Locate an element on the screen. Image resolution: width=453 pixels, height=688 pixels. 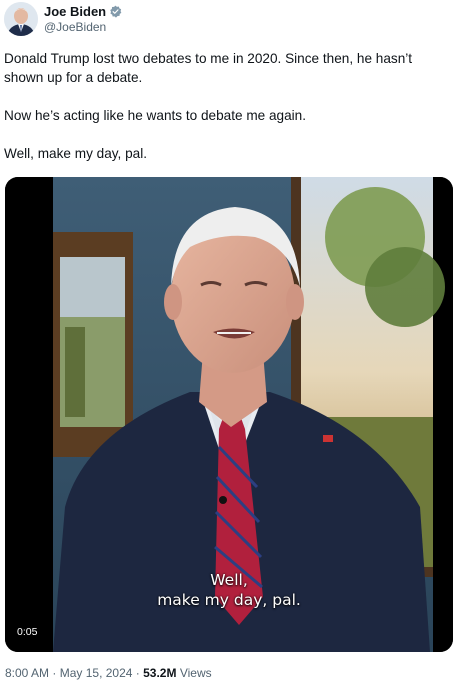
tweet-meta: 8:00 AM · May 15, 2024 · 53.2M Views is located at coordinates (108, 673).